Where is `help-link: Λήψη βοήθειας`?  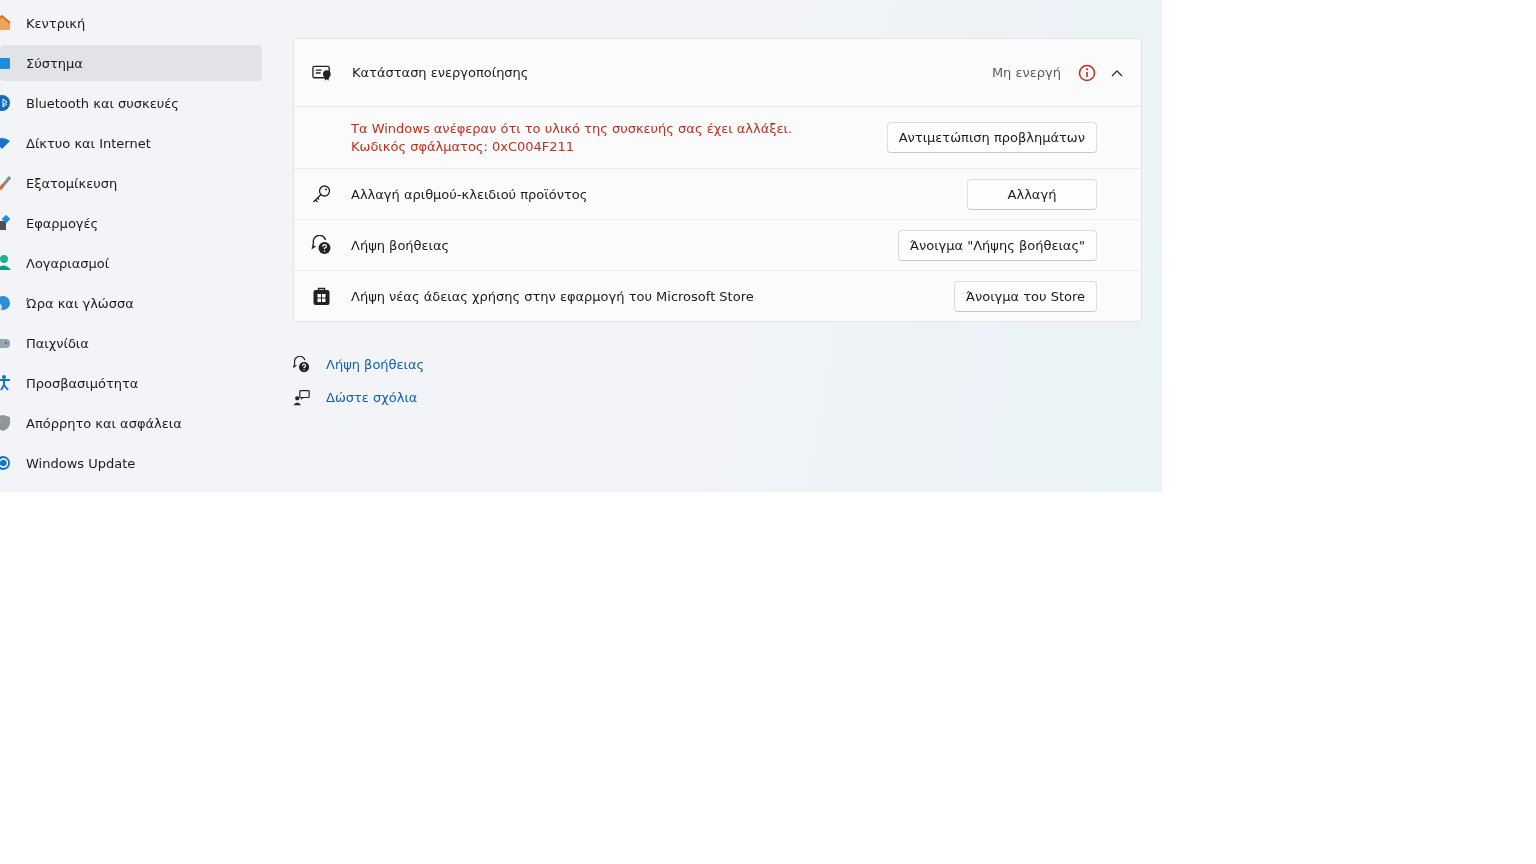 help-link: Λήψη βοήθειας is located at coordinates (375, 364).